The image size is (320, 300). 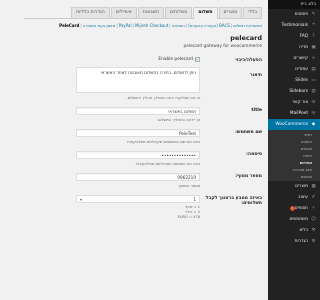 I want to click on sidebar-item-woocommerce: ◆ WooCommerce, so click(x=294, y=124).